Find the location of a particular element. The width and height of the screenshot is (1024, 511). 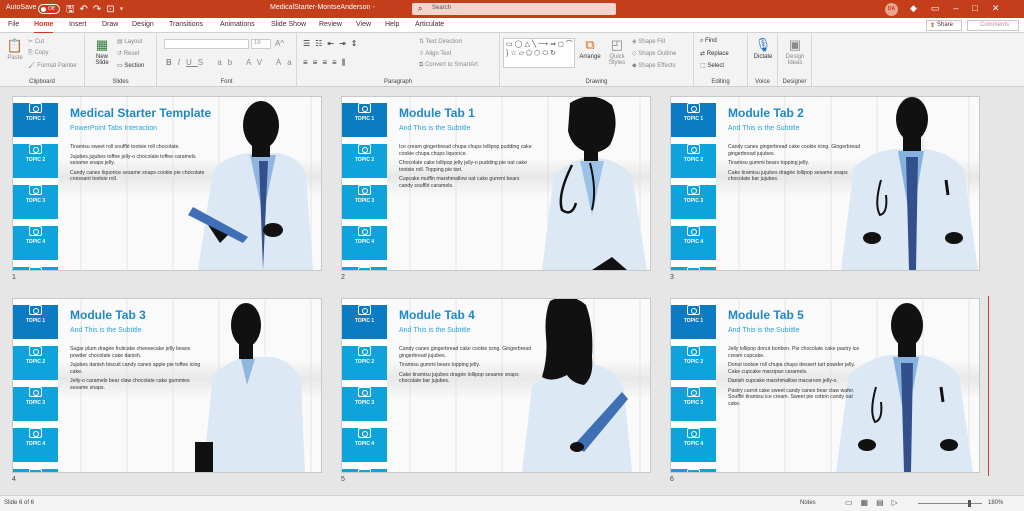

paste-button: 📋 Paste is located at coordinates (15, 49).